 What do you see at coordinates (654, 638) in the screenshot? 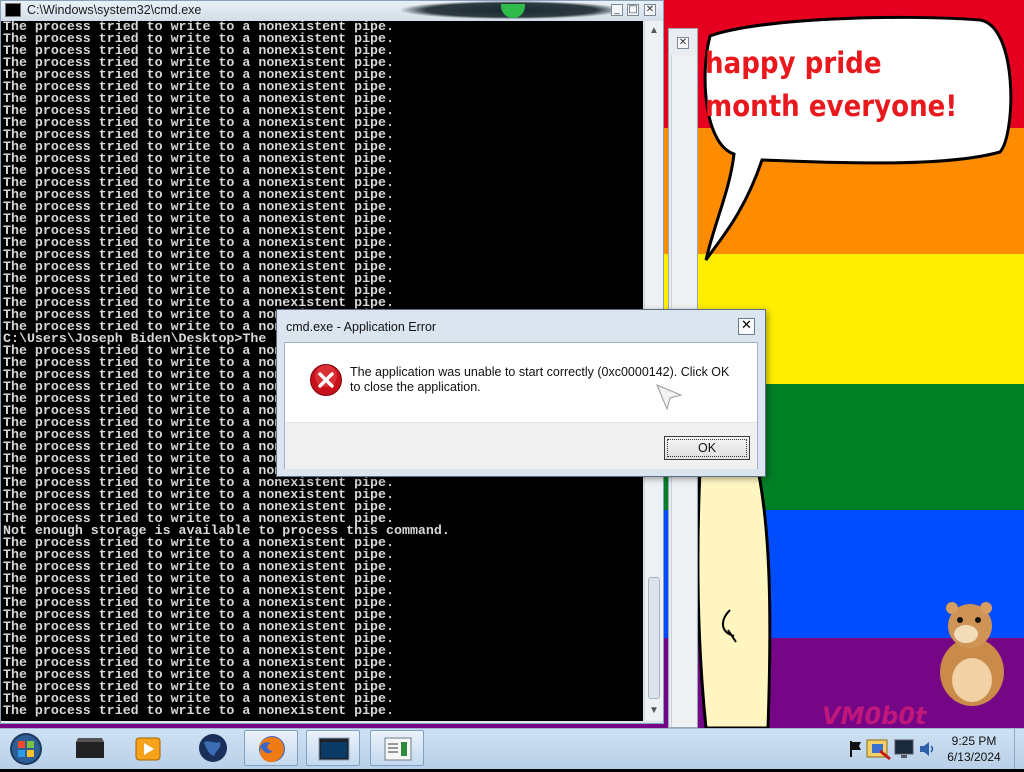
I see `scroll-thumb` at bounding box center [654, 638].